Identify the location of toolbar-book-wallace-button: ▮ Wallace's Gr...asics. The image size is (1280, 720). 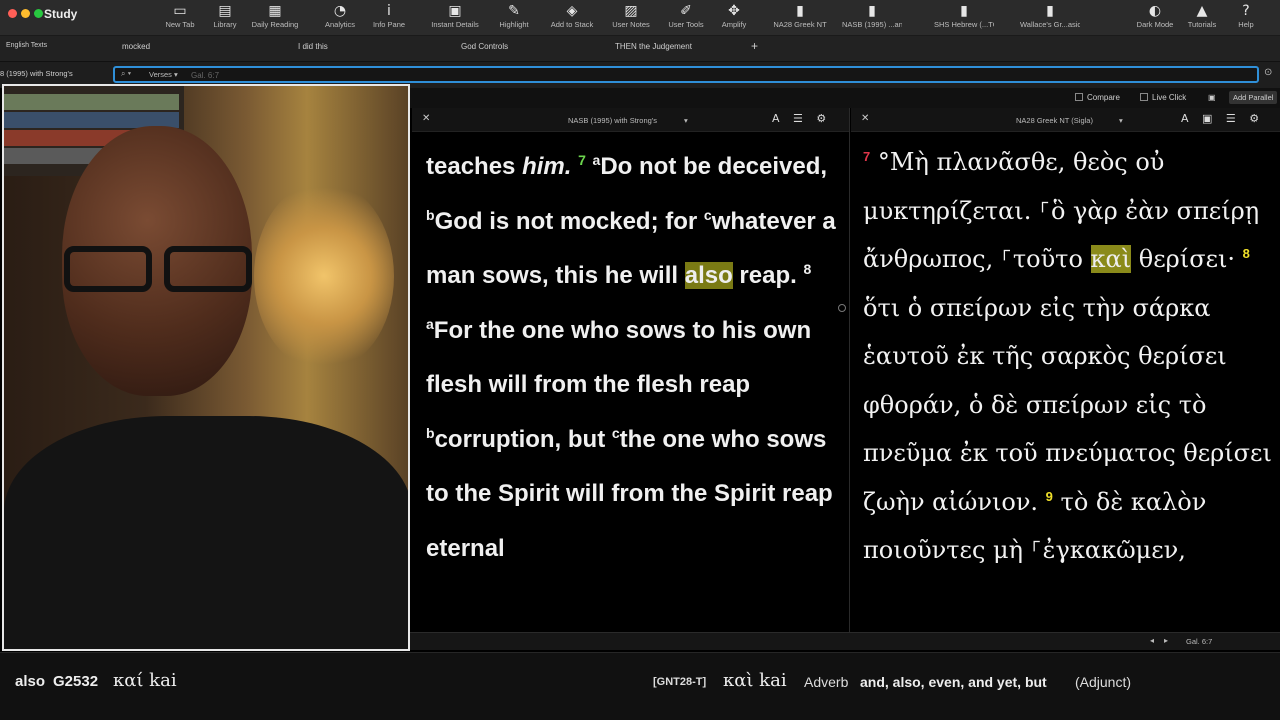
(1050, 15).